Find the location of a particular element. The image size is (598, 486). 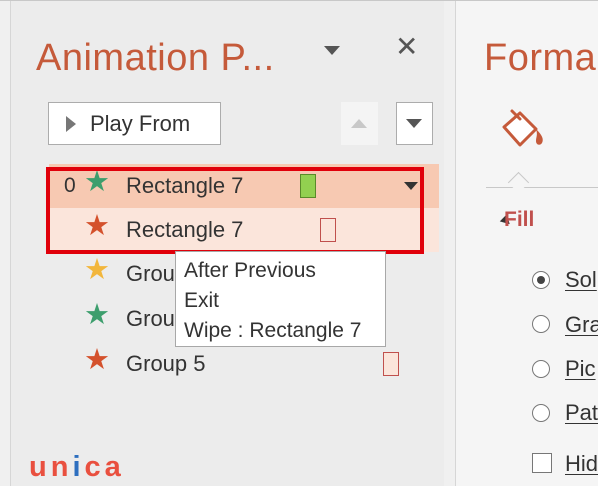

play-from-button: Play From is located at coordinates (134, 123).